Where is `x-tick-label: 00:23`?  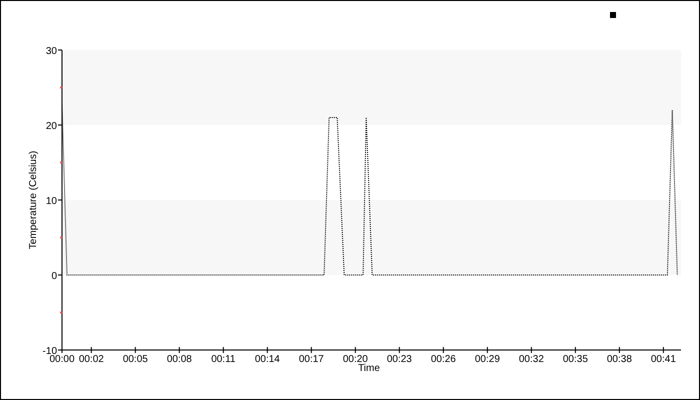 x-tick-label: 00:23 is located at coordinates (399, 359).